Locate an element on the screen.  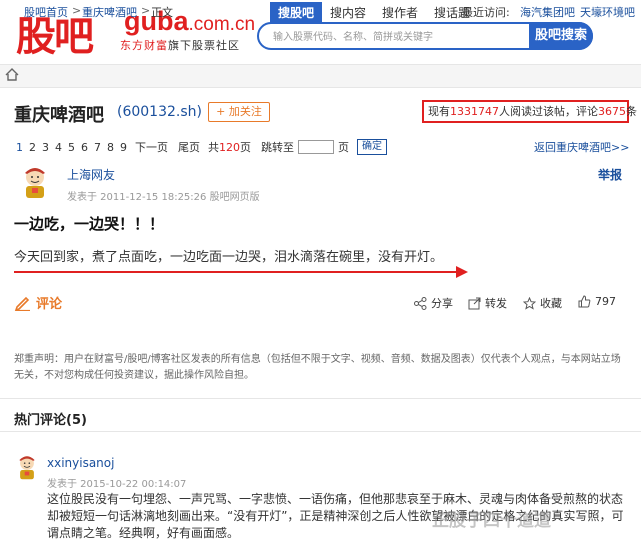
tab-search-author: 搜作者 is located at coordinates (400, 13).